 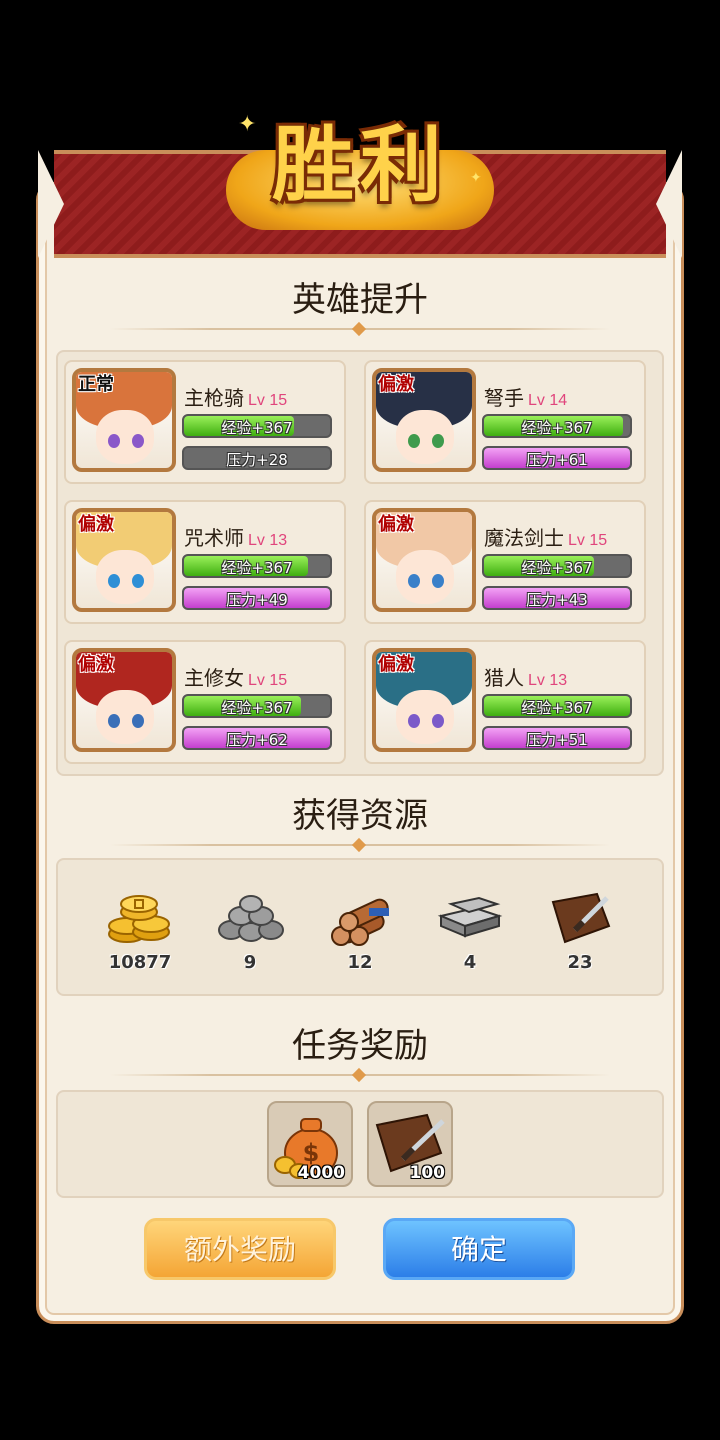 What do you see at coordinates (557, 460) in the screenshot?
I see `pressure-text: 压力+61` at bounding box center [557, 460].